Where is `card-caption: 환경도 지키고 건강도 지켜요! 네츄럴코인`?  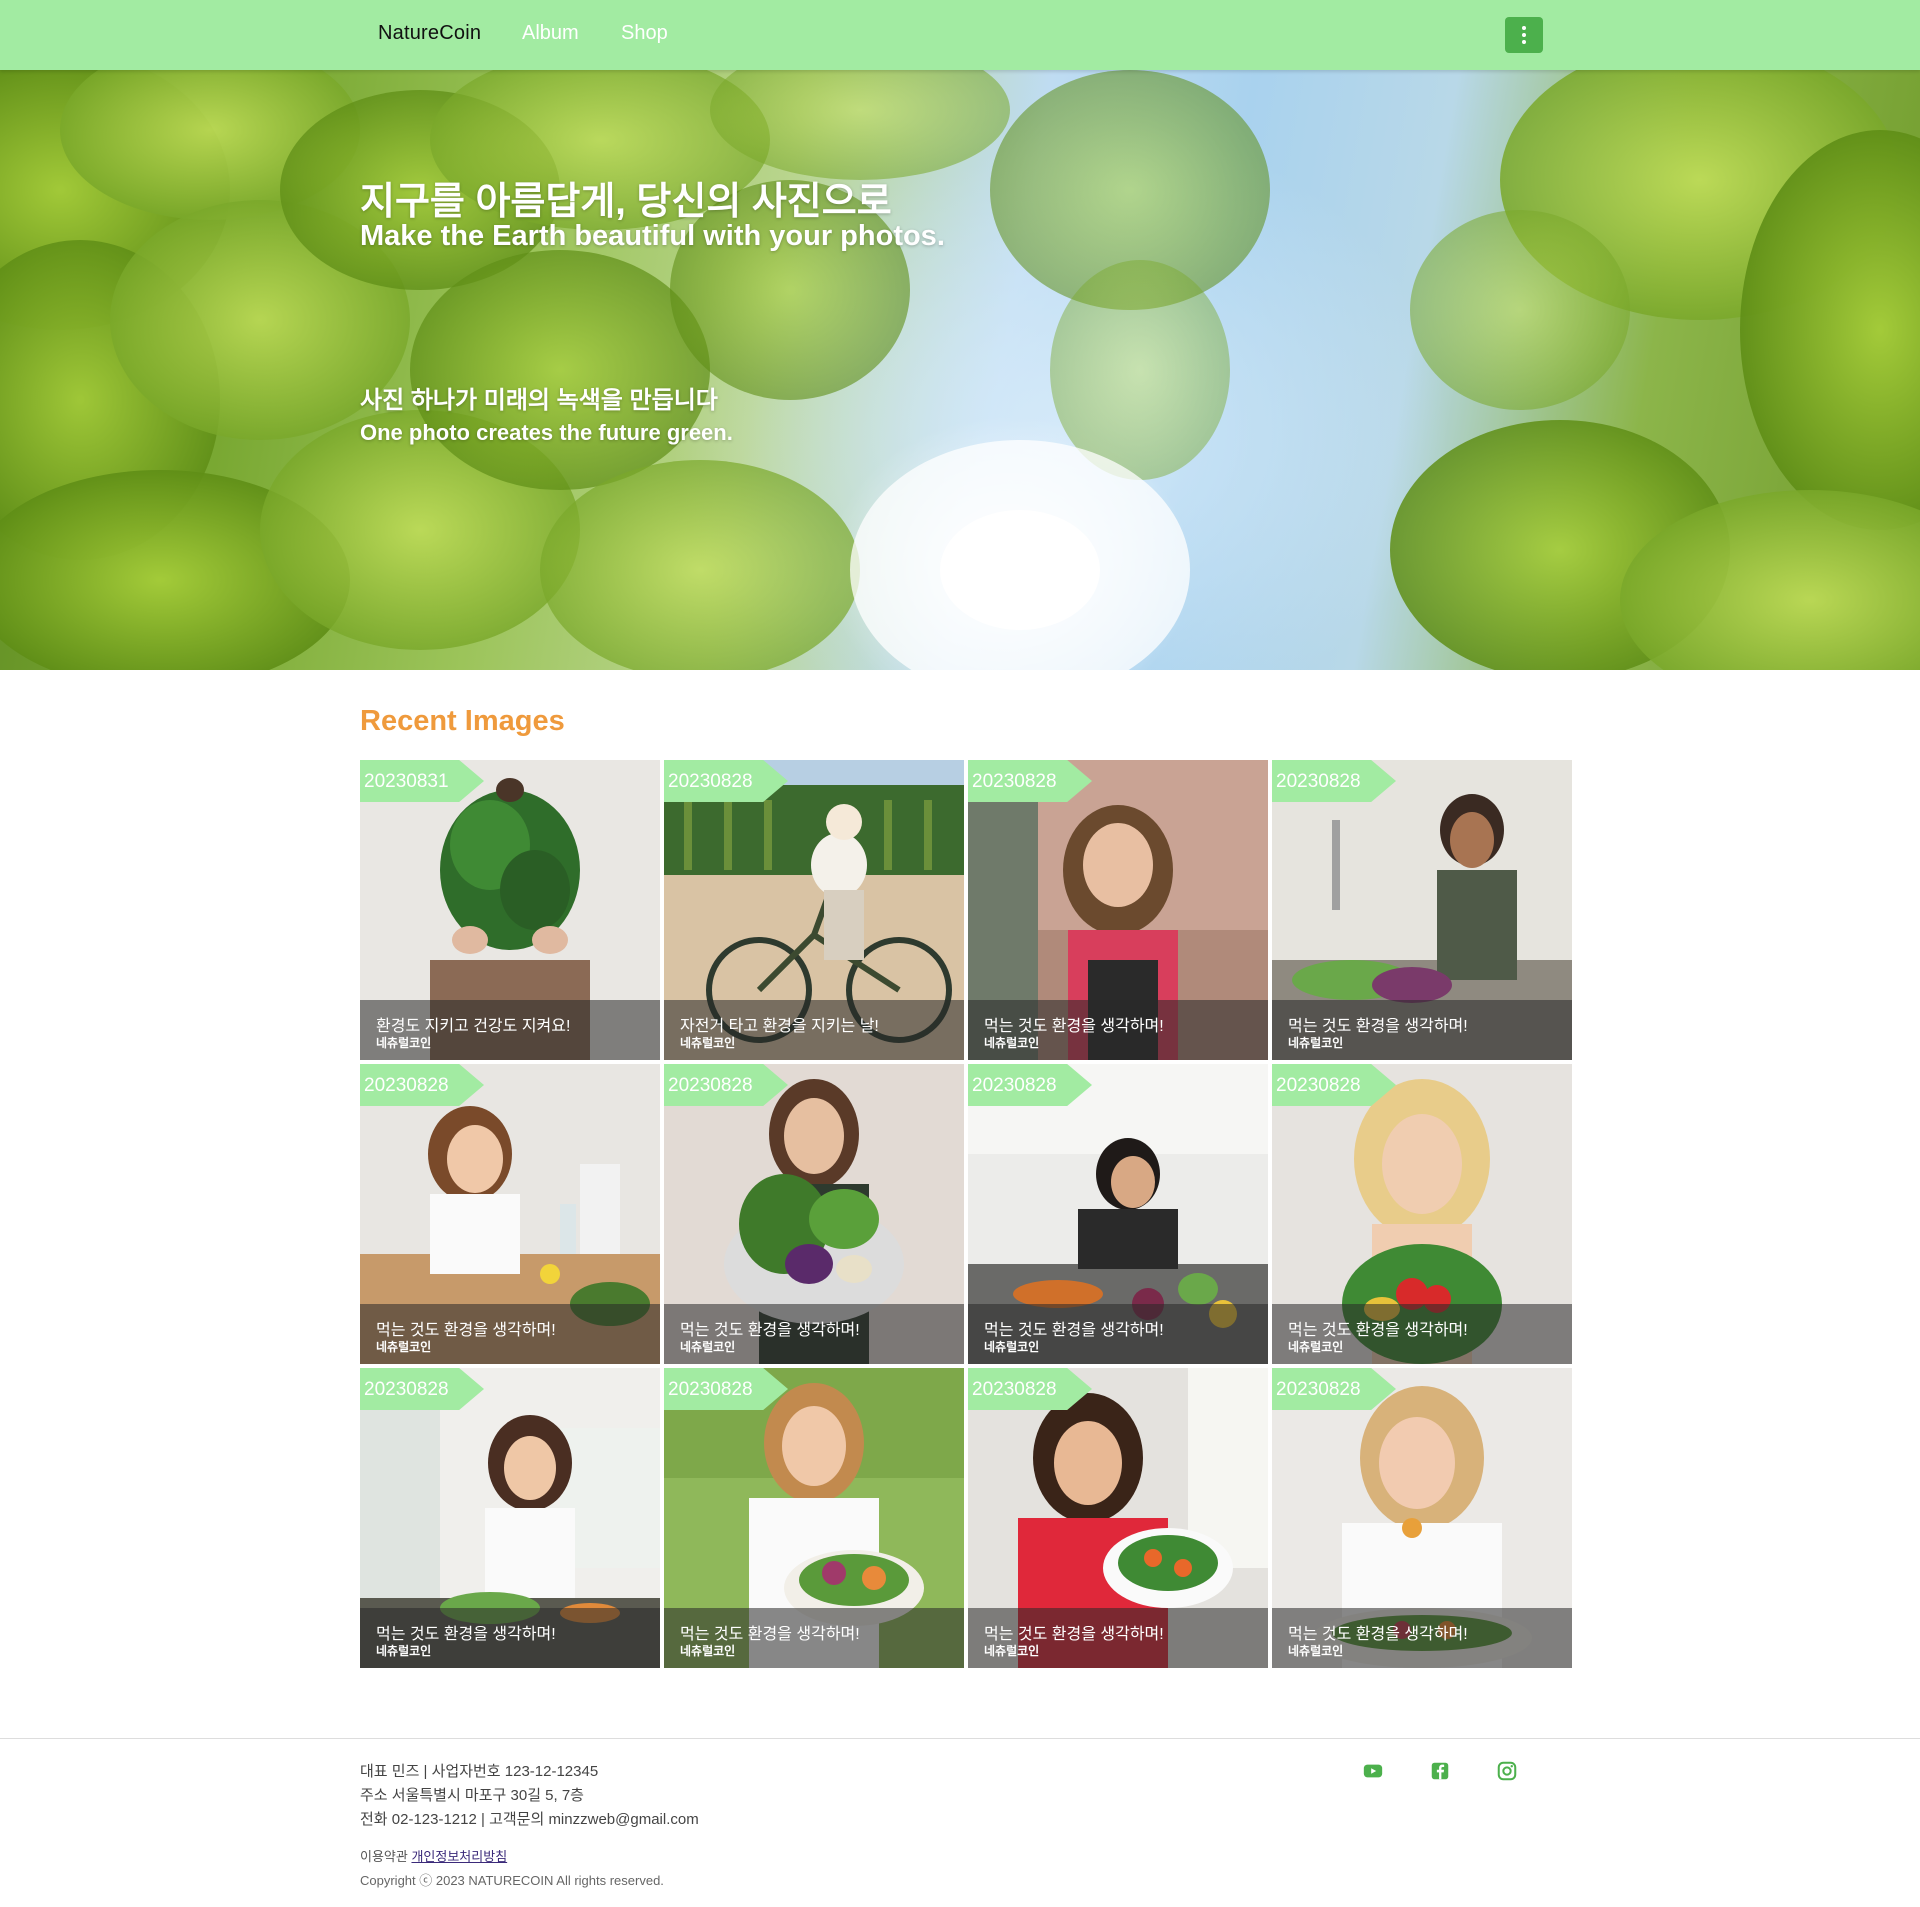
card-caption: 환경도 지키고 건강도 지켜요! 네츄럴코인 is located at coordinates (510, 1030).